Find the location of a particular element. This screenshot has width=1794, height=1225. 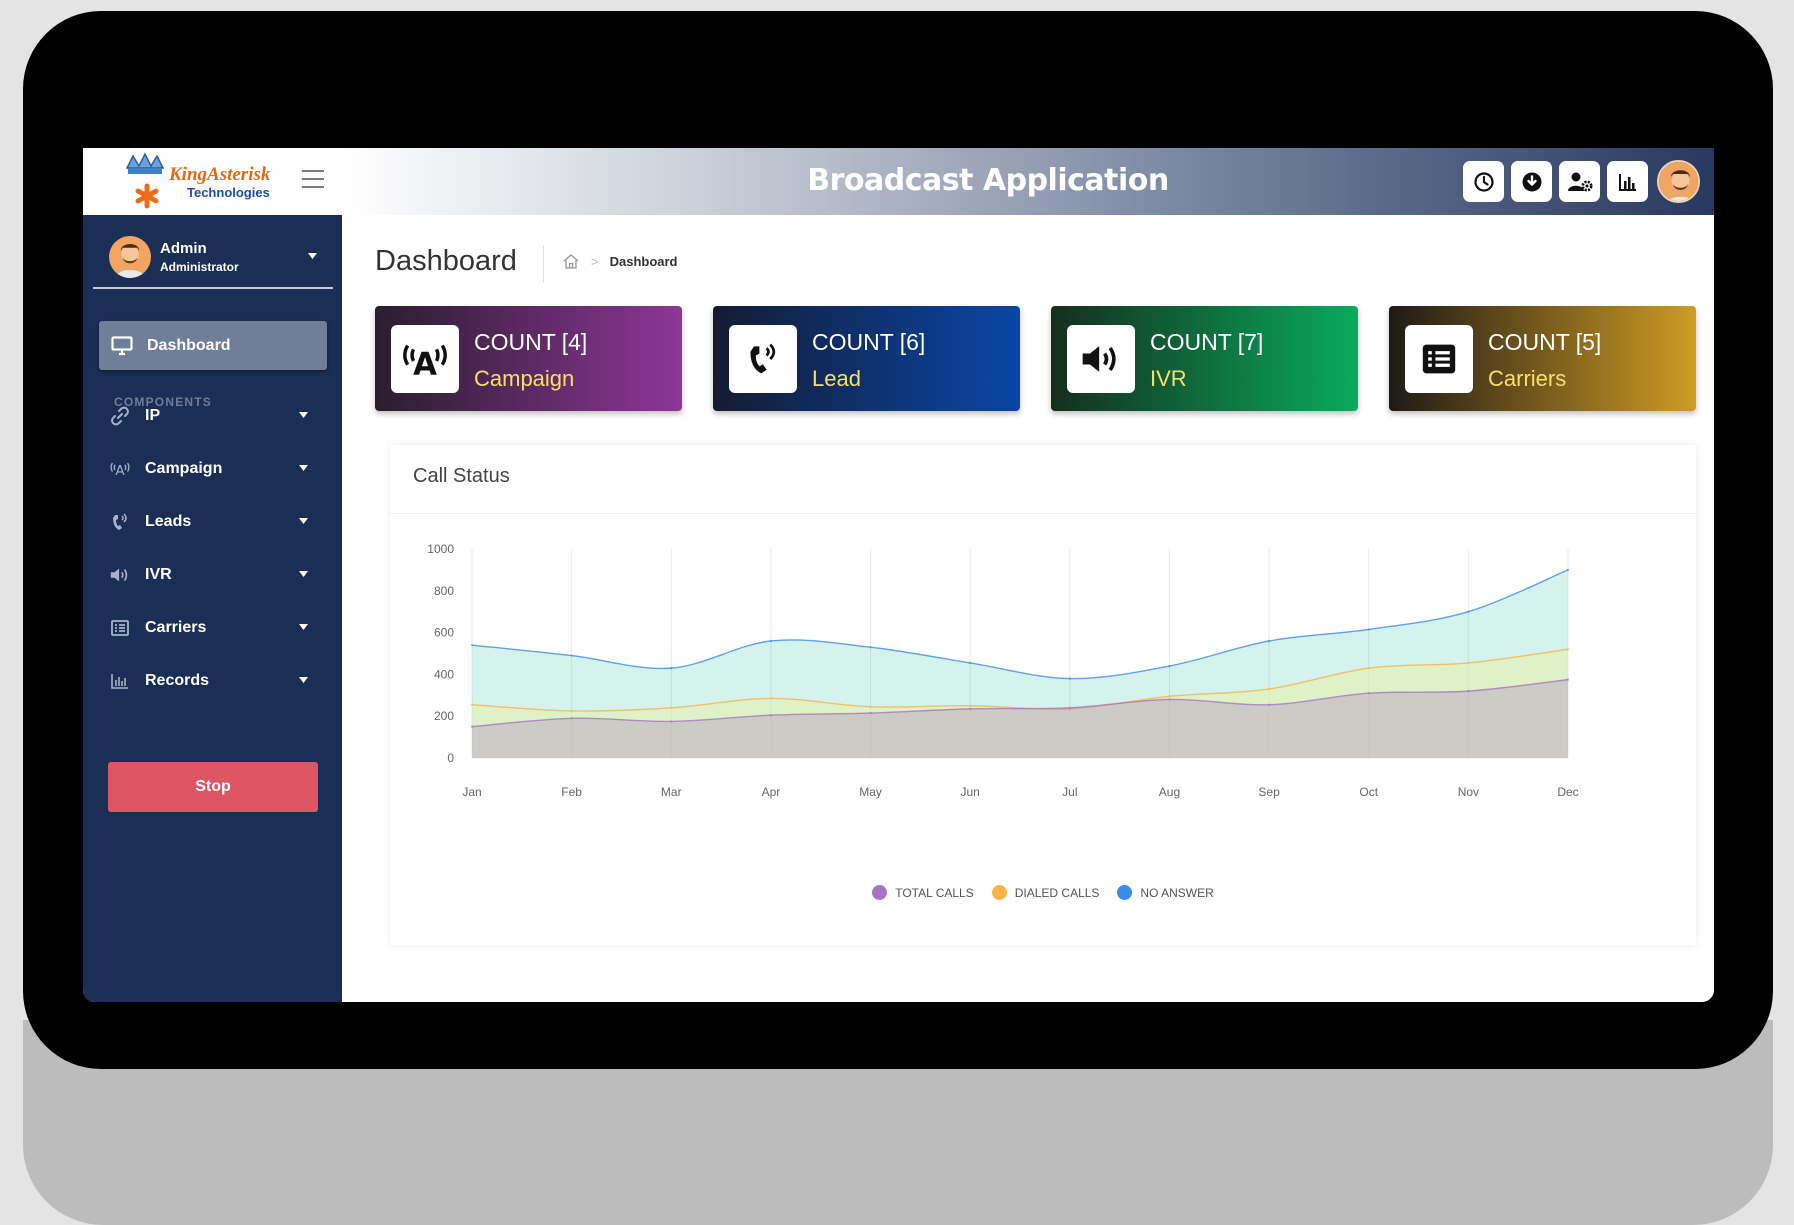

x-tick-label: Feb is located at coordinates (571, 792).